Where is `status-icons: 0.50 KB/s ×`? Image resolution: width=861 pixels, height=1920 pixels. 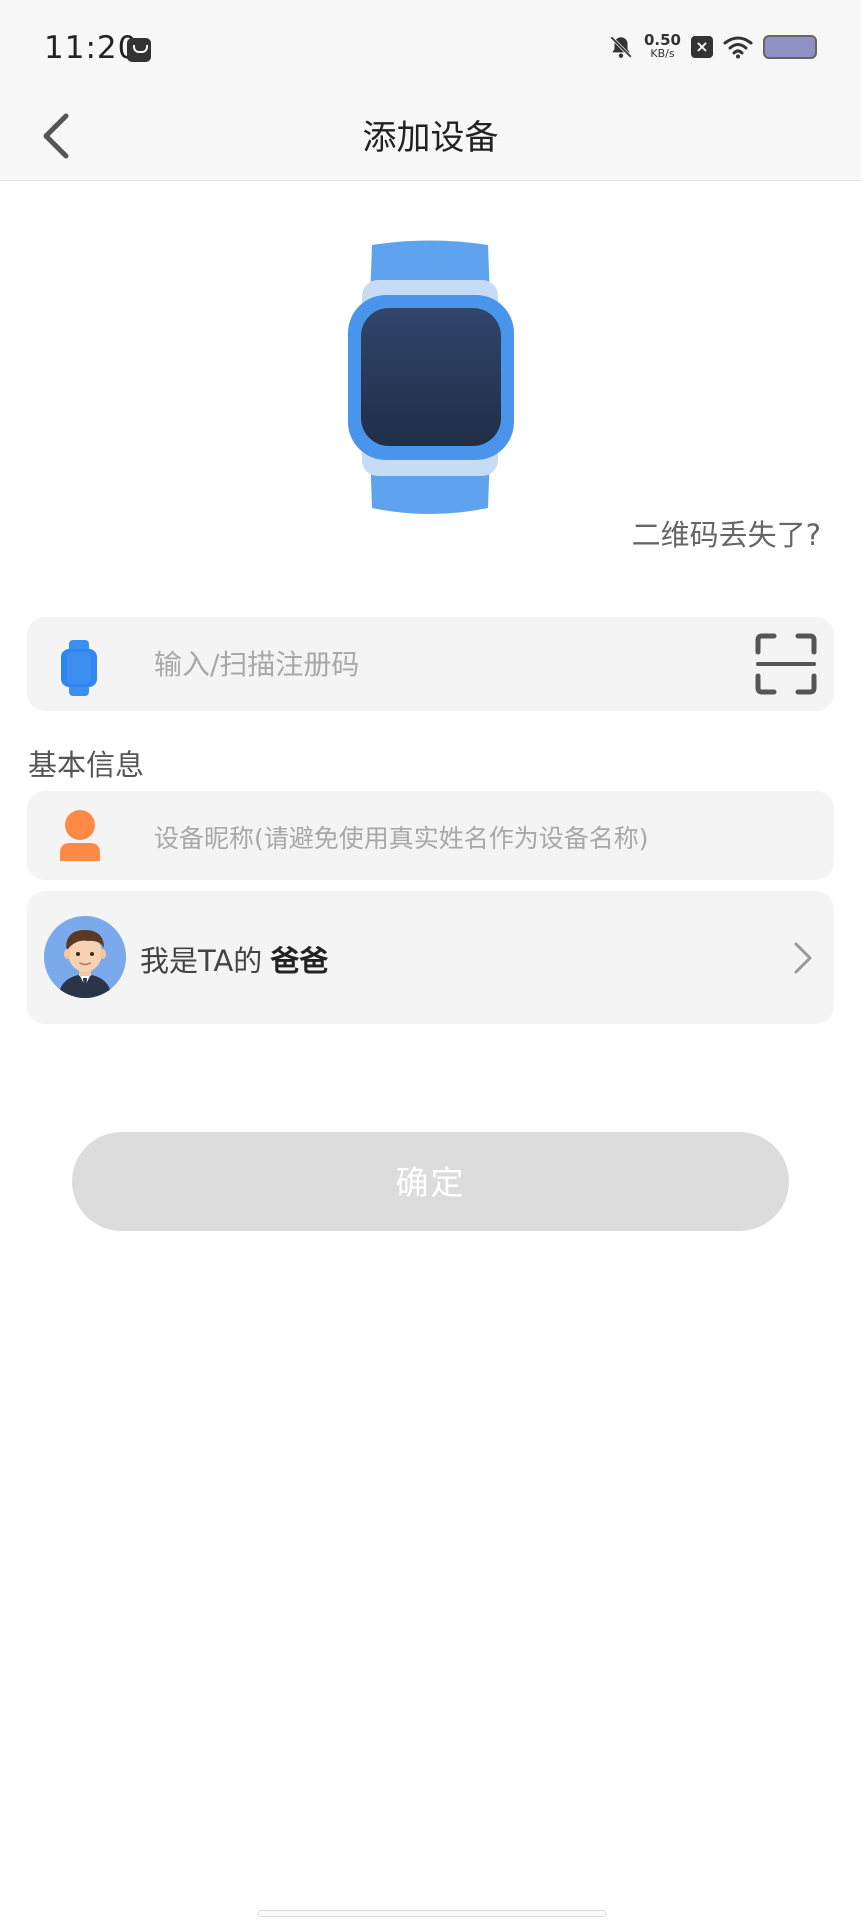
status-icons: 0.50 KB/s × is located at coordinates (712, 46).